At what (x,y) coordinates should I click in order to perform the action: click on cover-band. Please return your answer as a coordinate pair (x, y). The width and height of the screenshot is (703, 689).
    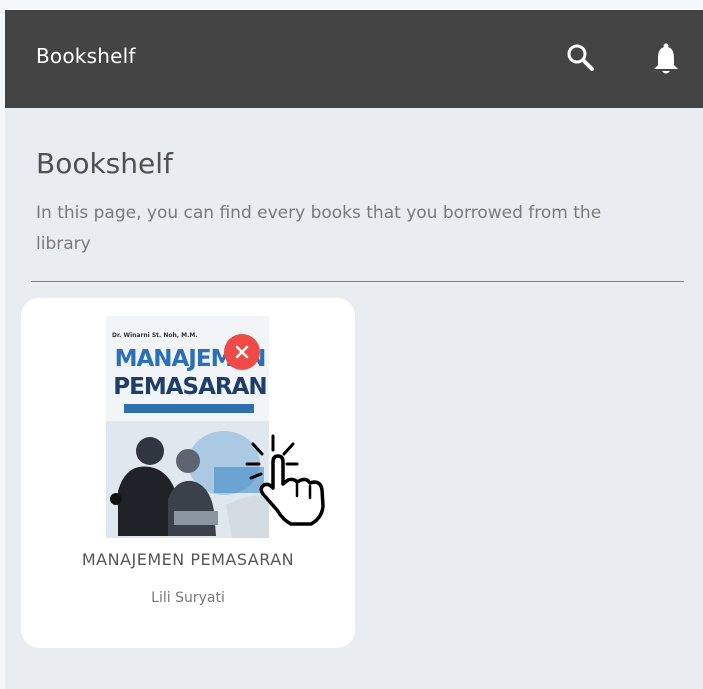
    Looking at the image, I should click on (189, 408).